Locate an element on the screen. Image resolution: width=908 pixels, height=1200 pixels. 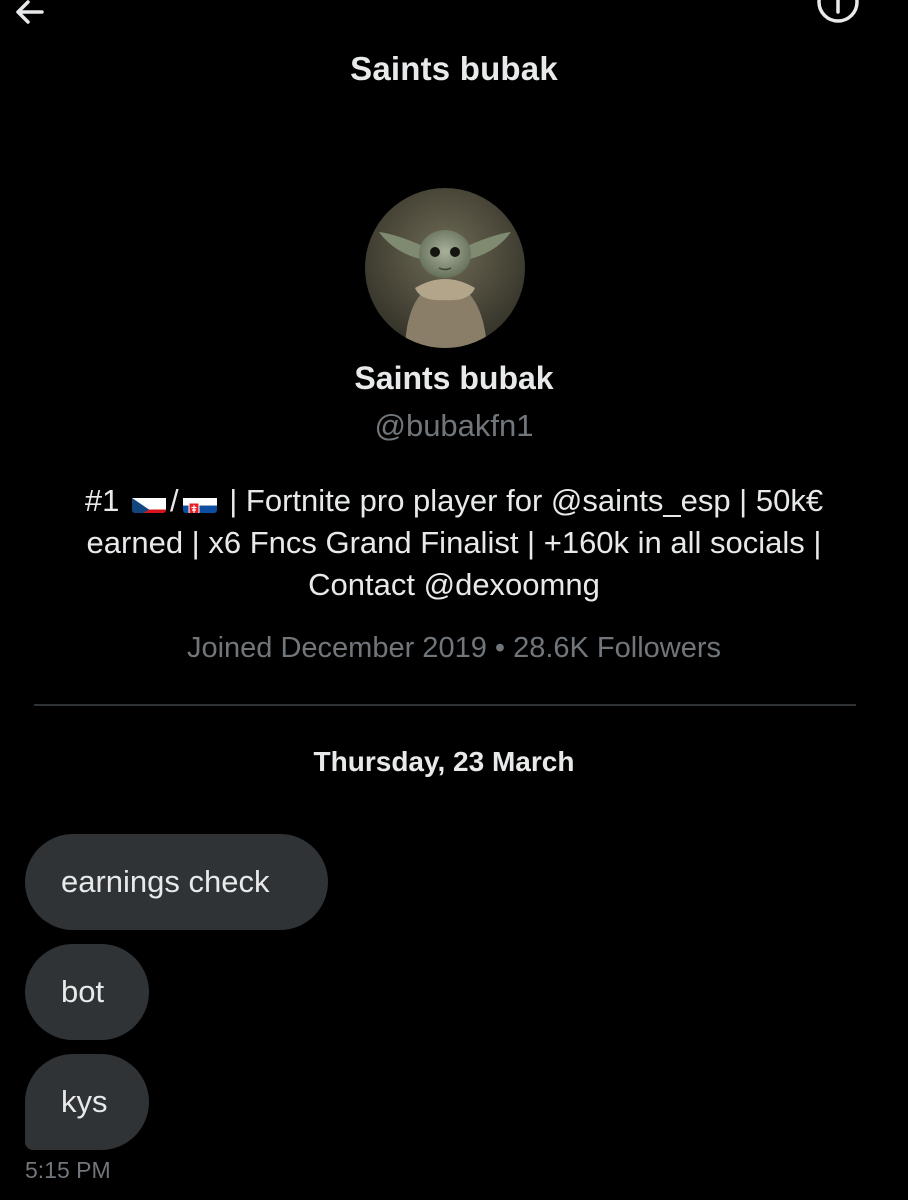
profile-handle: @bubakfn1 is located at coordinates (454, 426).